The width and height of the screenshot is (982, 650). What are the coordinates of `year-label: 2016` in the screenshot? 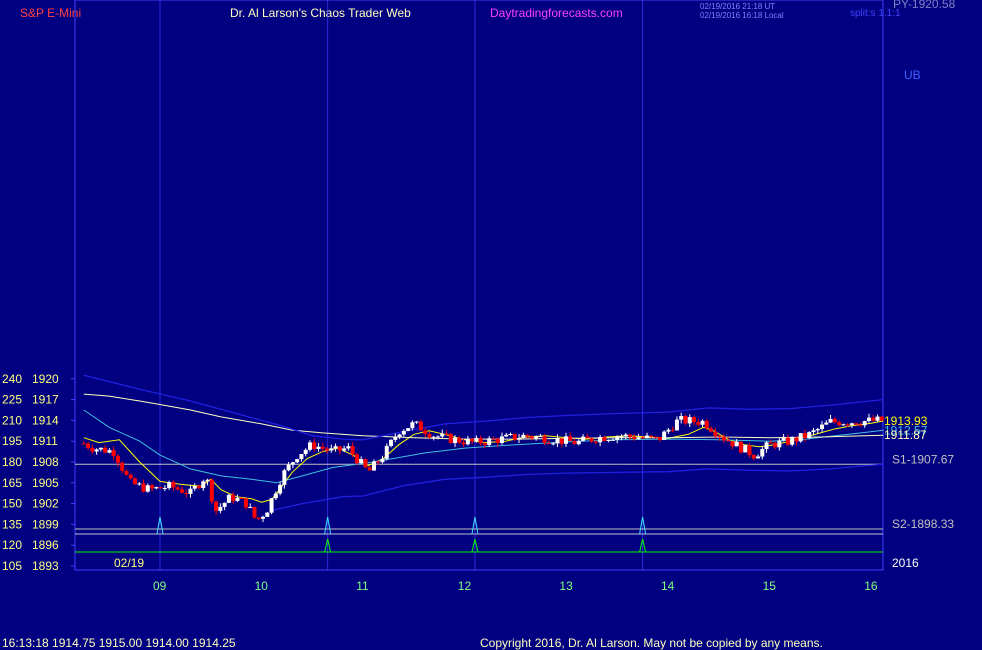 It's located at (905, 563).